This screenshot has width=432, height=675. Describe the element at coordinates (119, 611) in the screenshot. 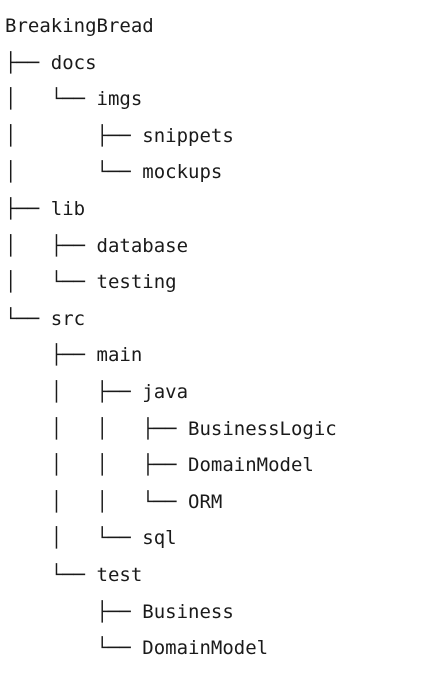

I see `tree-node-business: ├── Business` at that location.